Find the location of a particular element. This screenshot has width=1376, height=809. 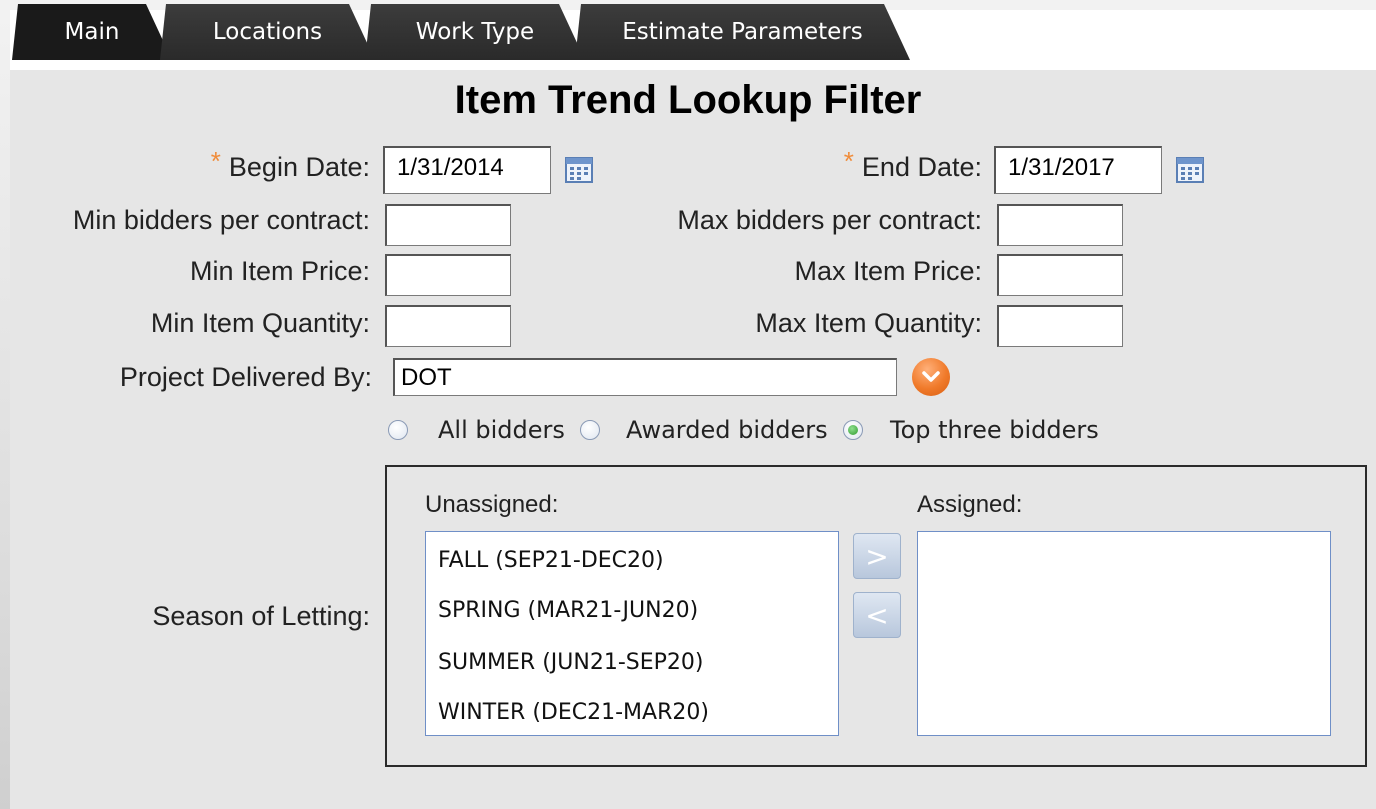

max-qty-input is located at coordinates (1060, 326).